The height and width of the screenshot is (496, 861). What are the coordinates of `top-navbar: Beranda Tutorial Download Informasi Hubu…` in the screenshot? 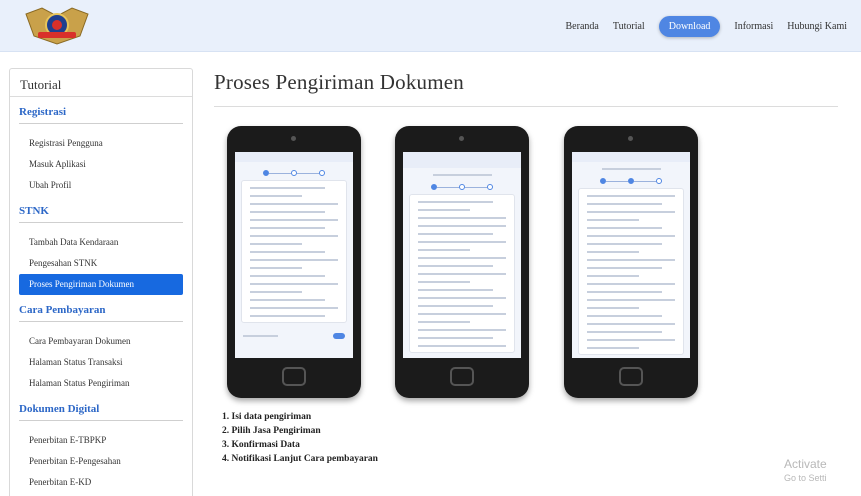 It's located at (430, 26).